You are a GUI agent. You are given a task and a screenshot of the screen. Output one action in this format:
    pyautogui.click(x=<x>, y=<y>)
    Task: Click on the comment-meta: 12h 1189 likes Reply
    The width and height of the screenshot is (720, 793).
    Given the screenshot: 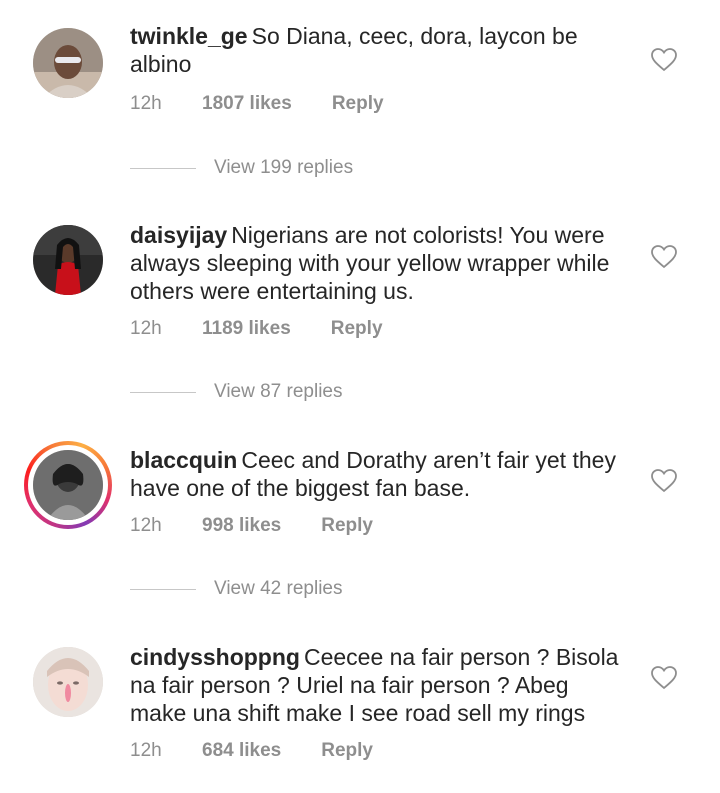 What is the action you would take?
    pyautogui.click(x=256, y=329)
    